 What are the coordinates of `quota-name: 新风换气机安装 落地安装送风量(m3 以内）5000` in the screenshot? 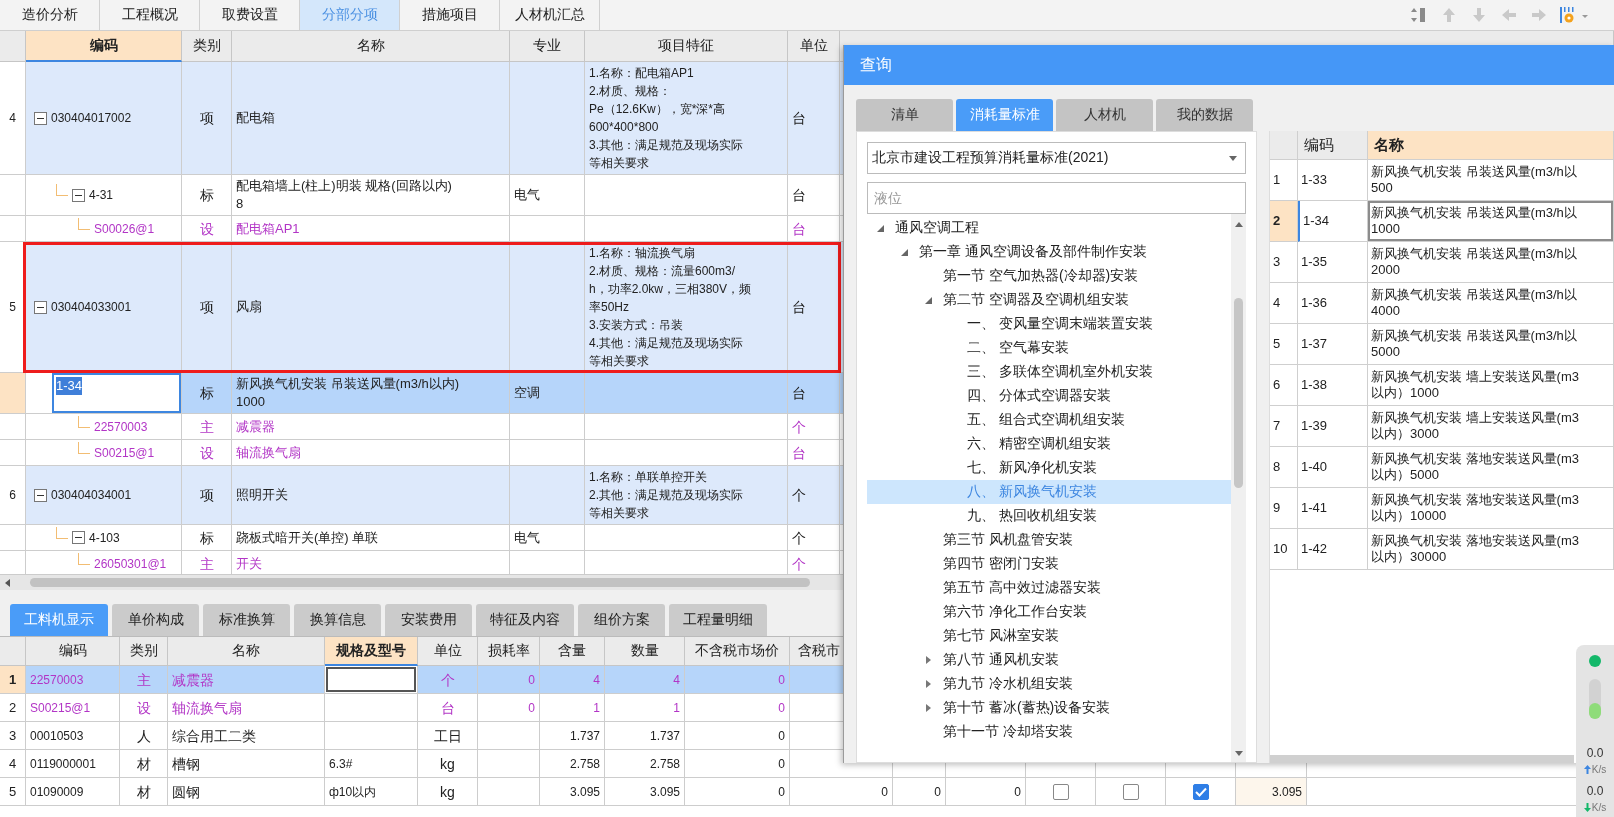 It's located at (1491, 467).